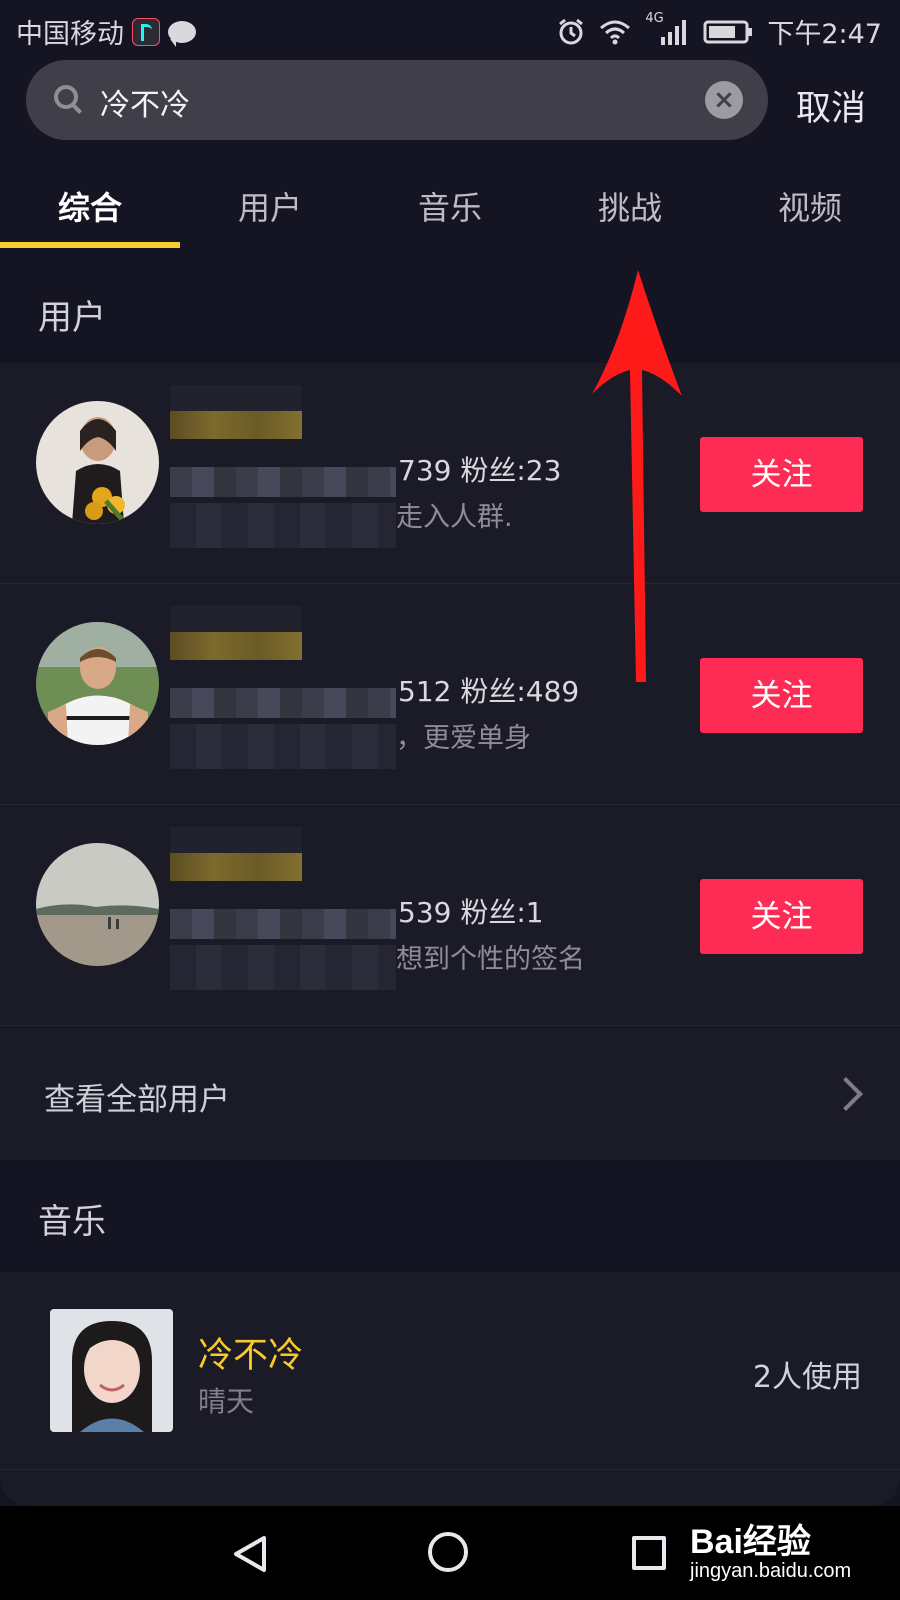 Image resolution: width=900 pixels, height=1600 pixels. What do you see at coordinates (450, 310) in the screenshot?
I see `users-section-header: 用户` at bounding box center [450, 310].